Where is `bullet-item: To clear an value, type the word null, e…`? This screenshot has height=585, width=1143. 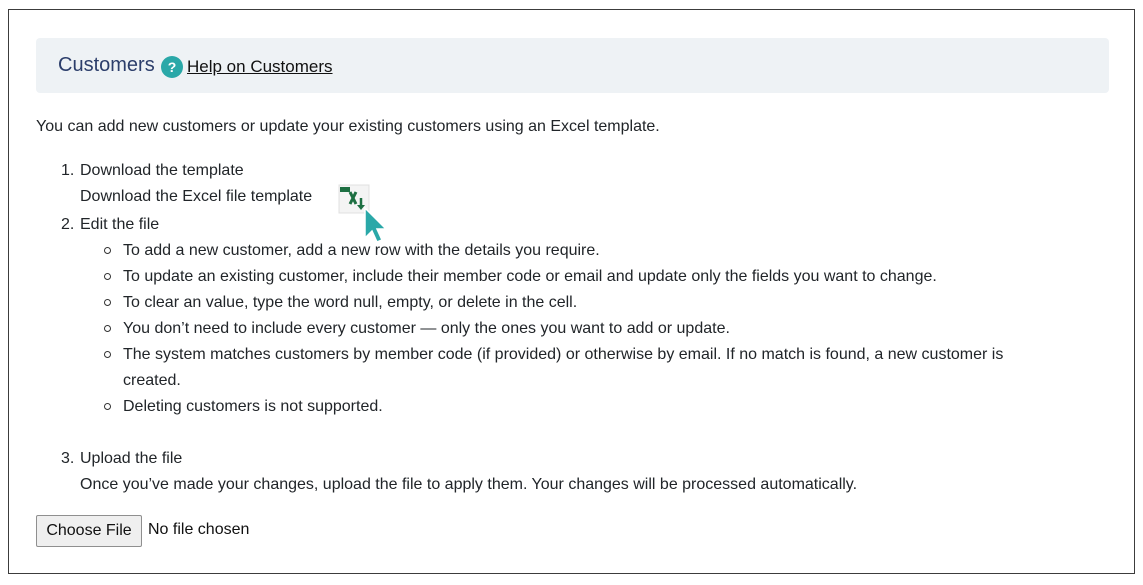
bullet-item: To clear an value, type the word null, e… is located at coordinates (350, 302).